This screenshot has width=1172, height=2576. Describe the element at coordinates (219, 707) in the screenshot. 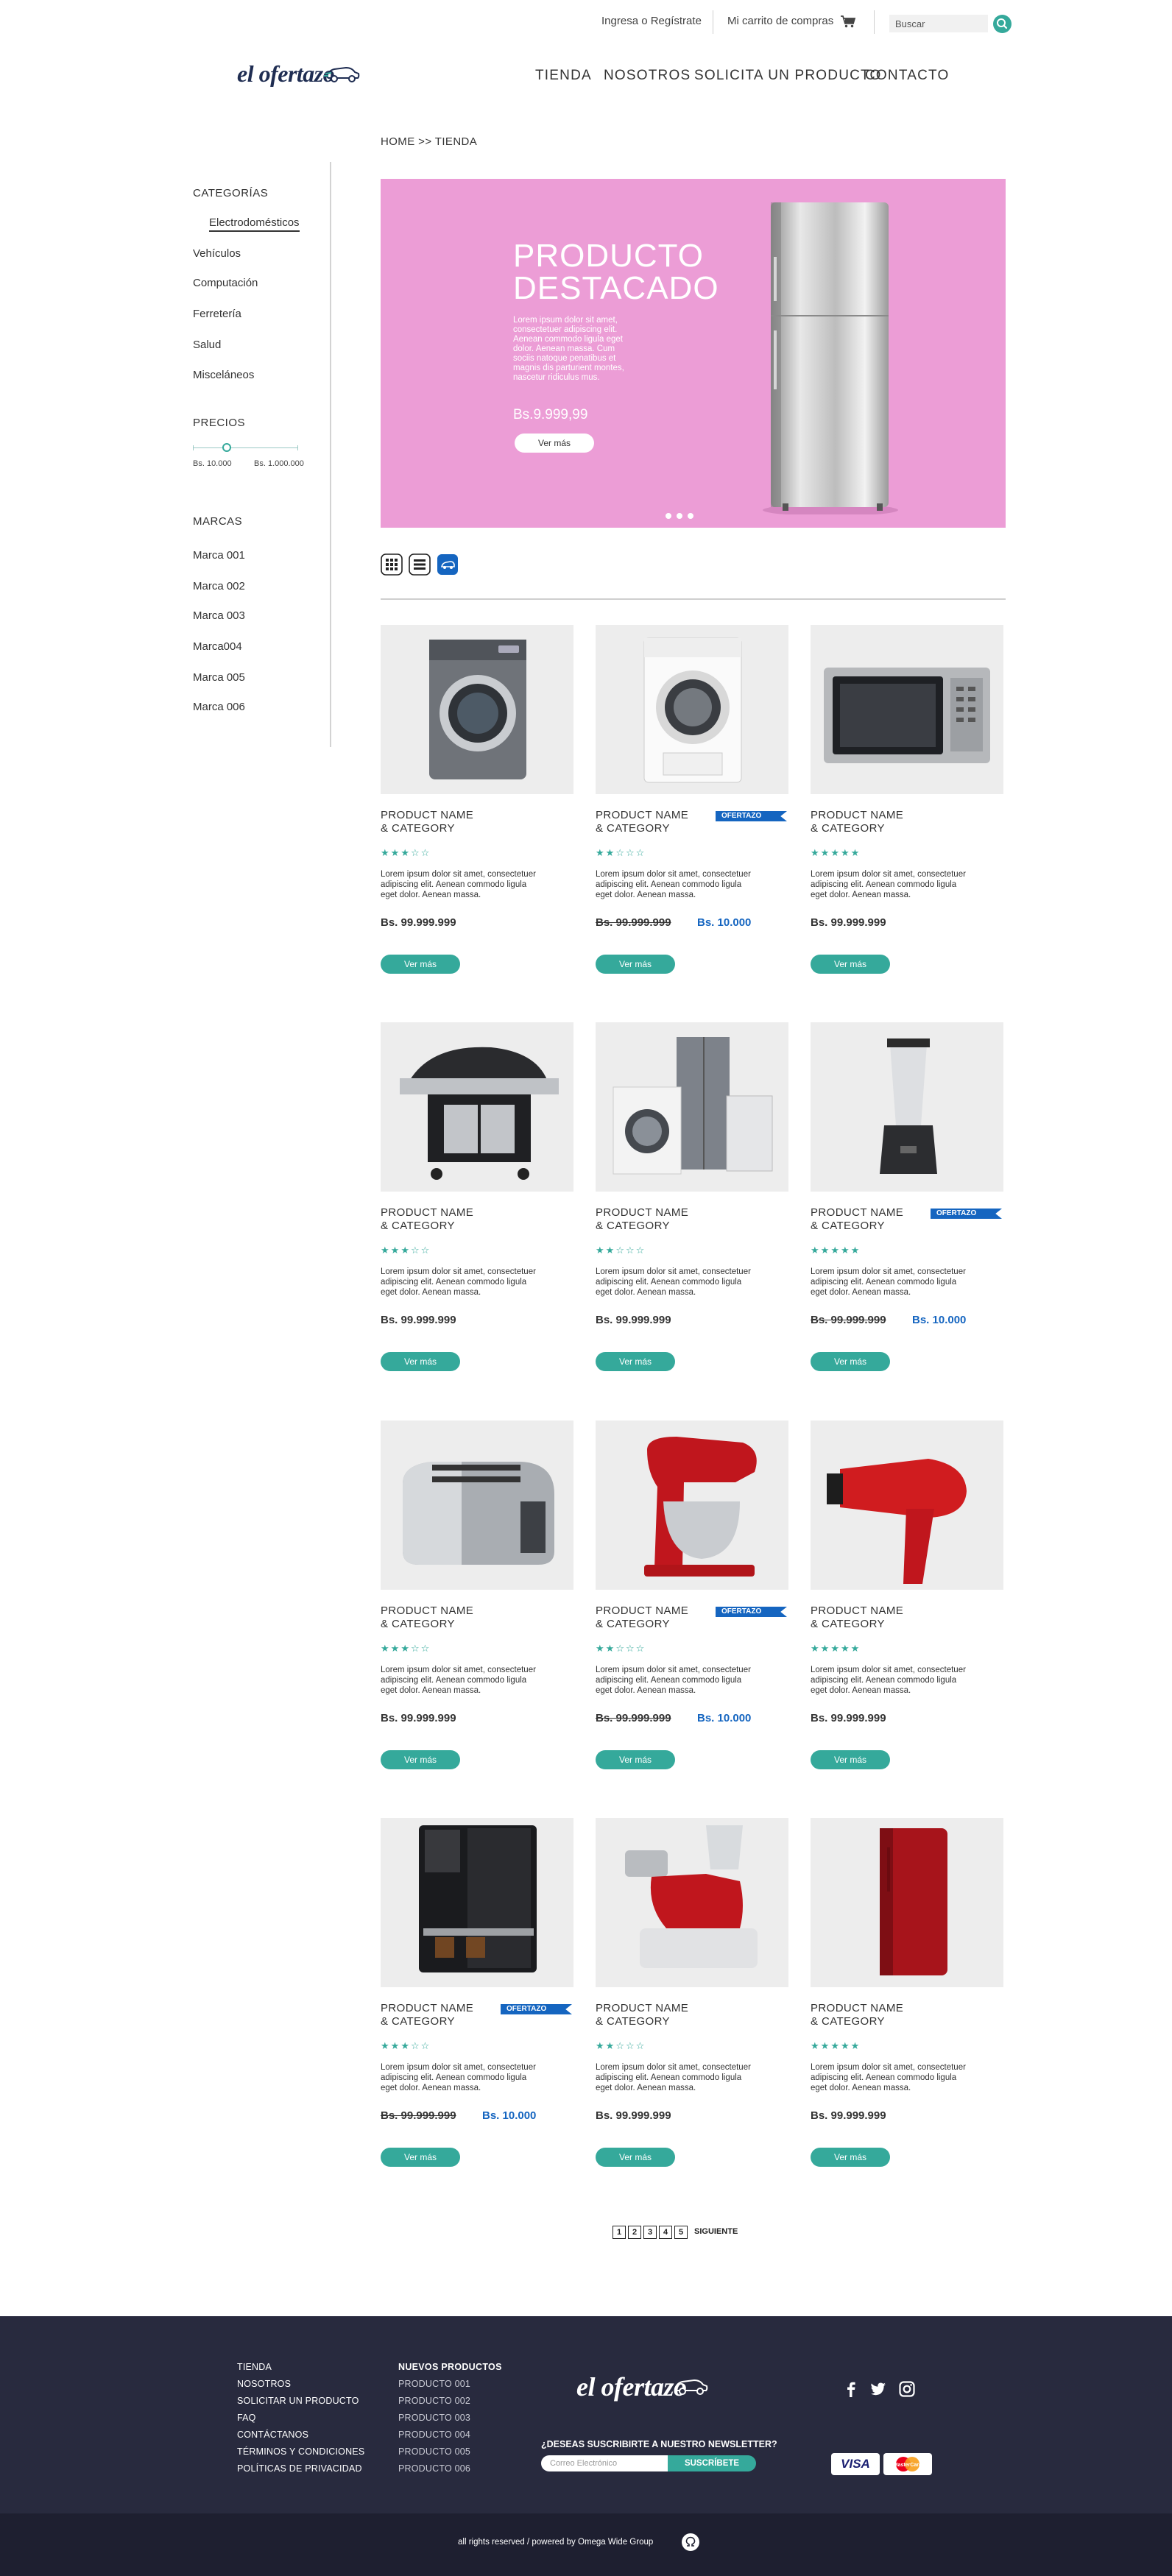

I see `brand-item: Marca 006` at that location.